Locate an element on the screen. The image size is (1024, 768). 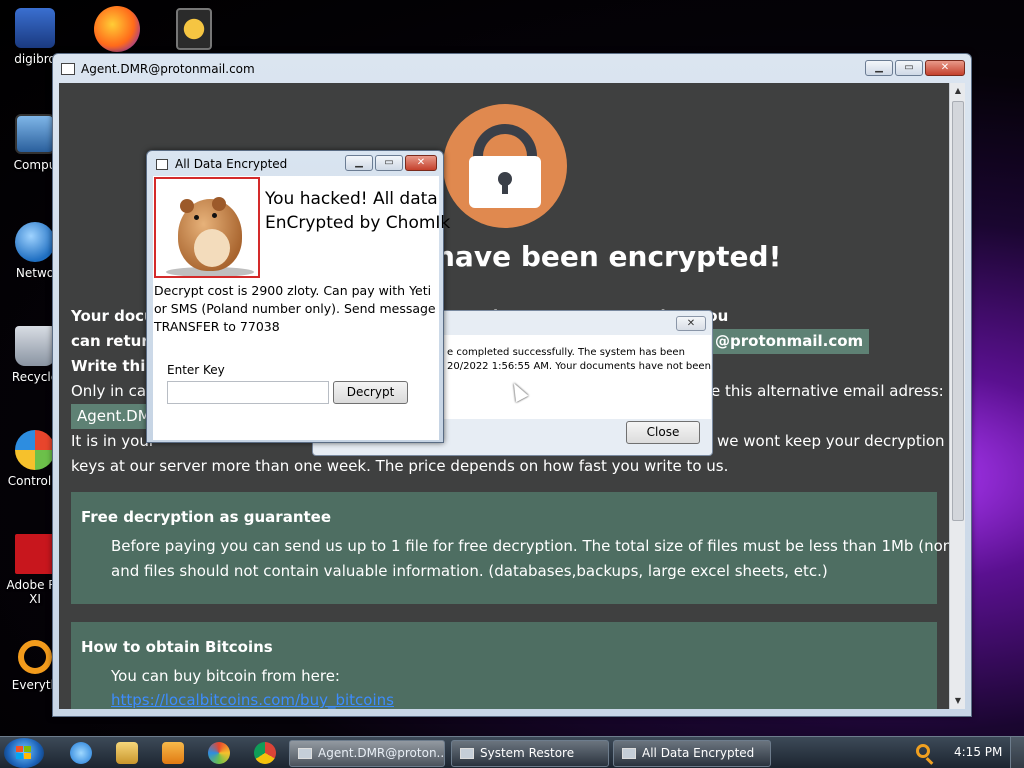
media-player-icon is located at coordinates (173, 753).